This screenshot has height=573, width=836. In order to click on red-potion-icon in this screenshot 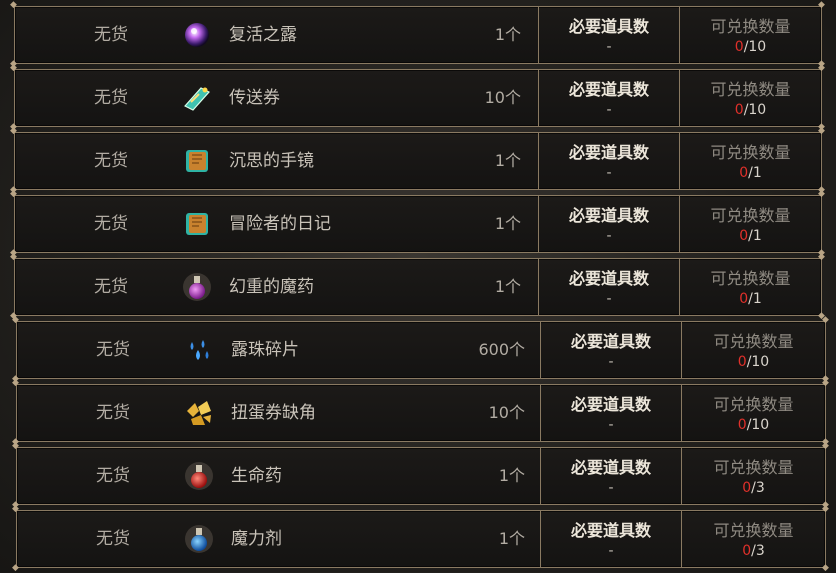, I will do `click(199, 476)`.